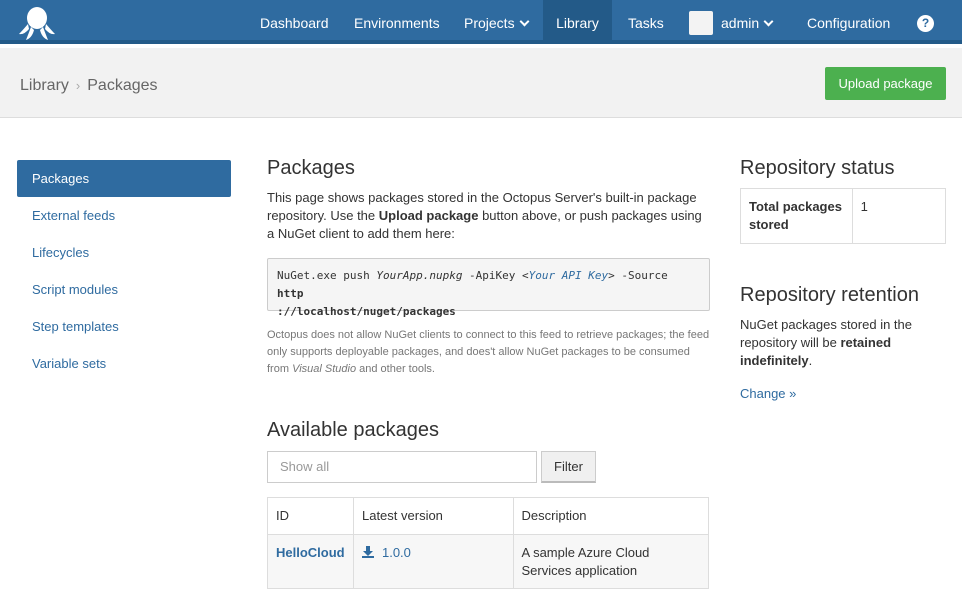  What do you see at coordinates (124, 215) in the screenshot?
I see `sidebar-item-external-feeds: External feeds` at bounding box center [124, 215].